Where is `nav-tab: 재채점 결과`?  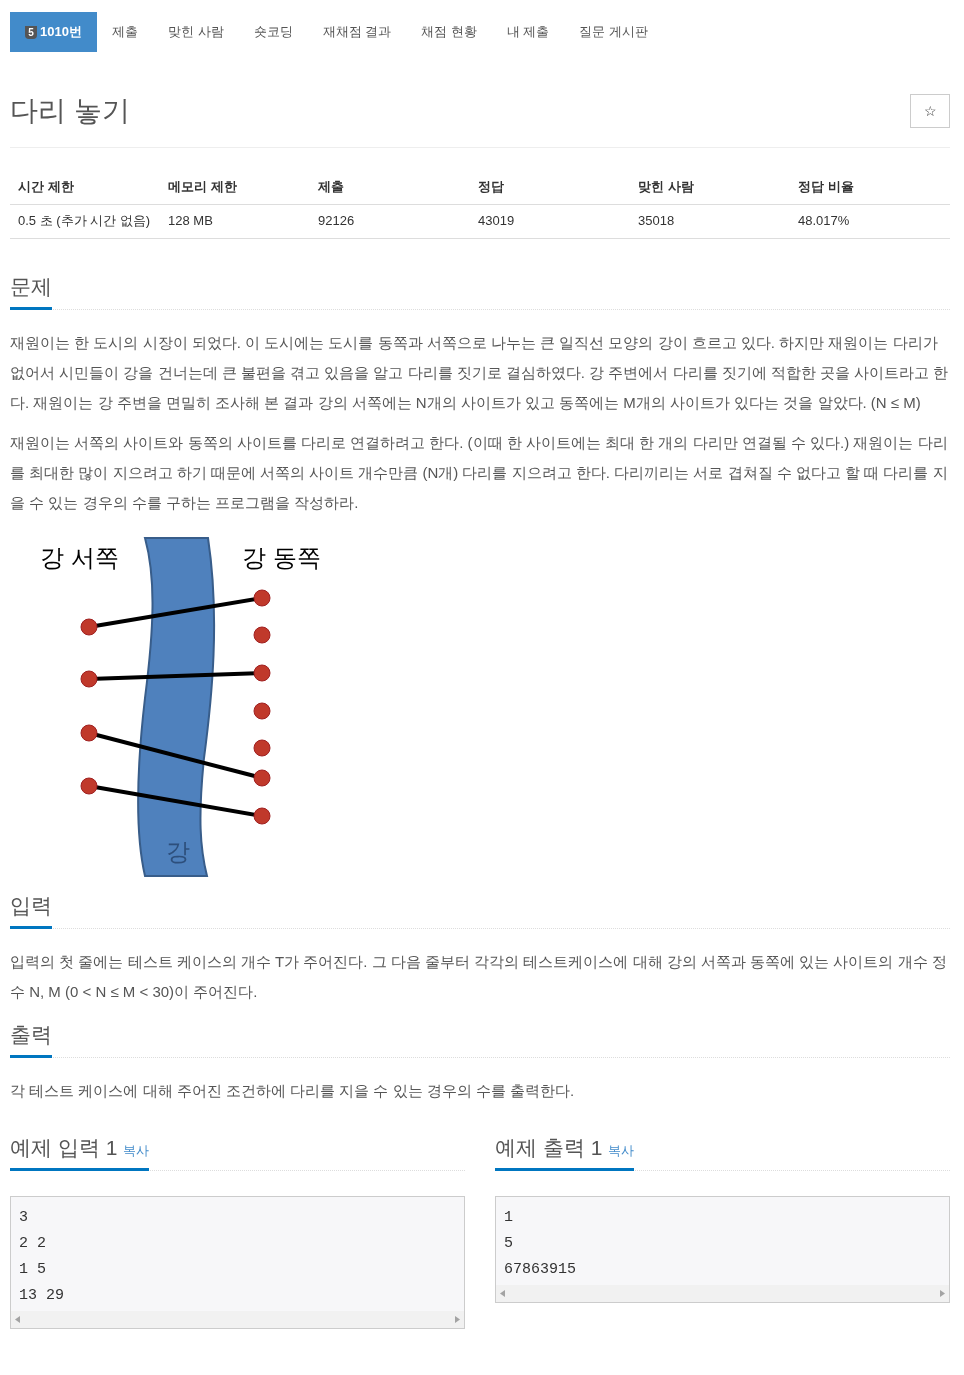
nav-tab: 재채점 결과 is located at coordinates (357, 32).